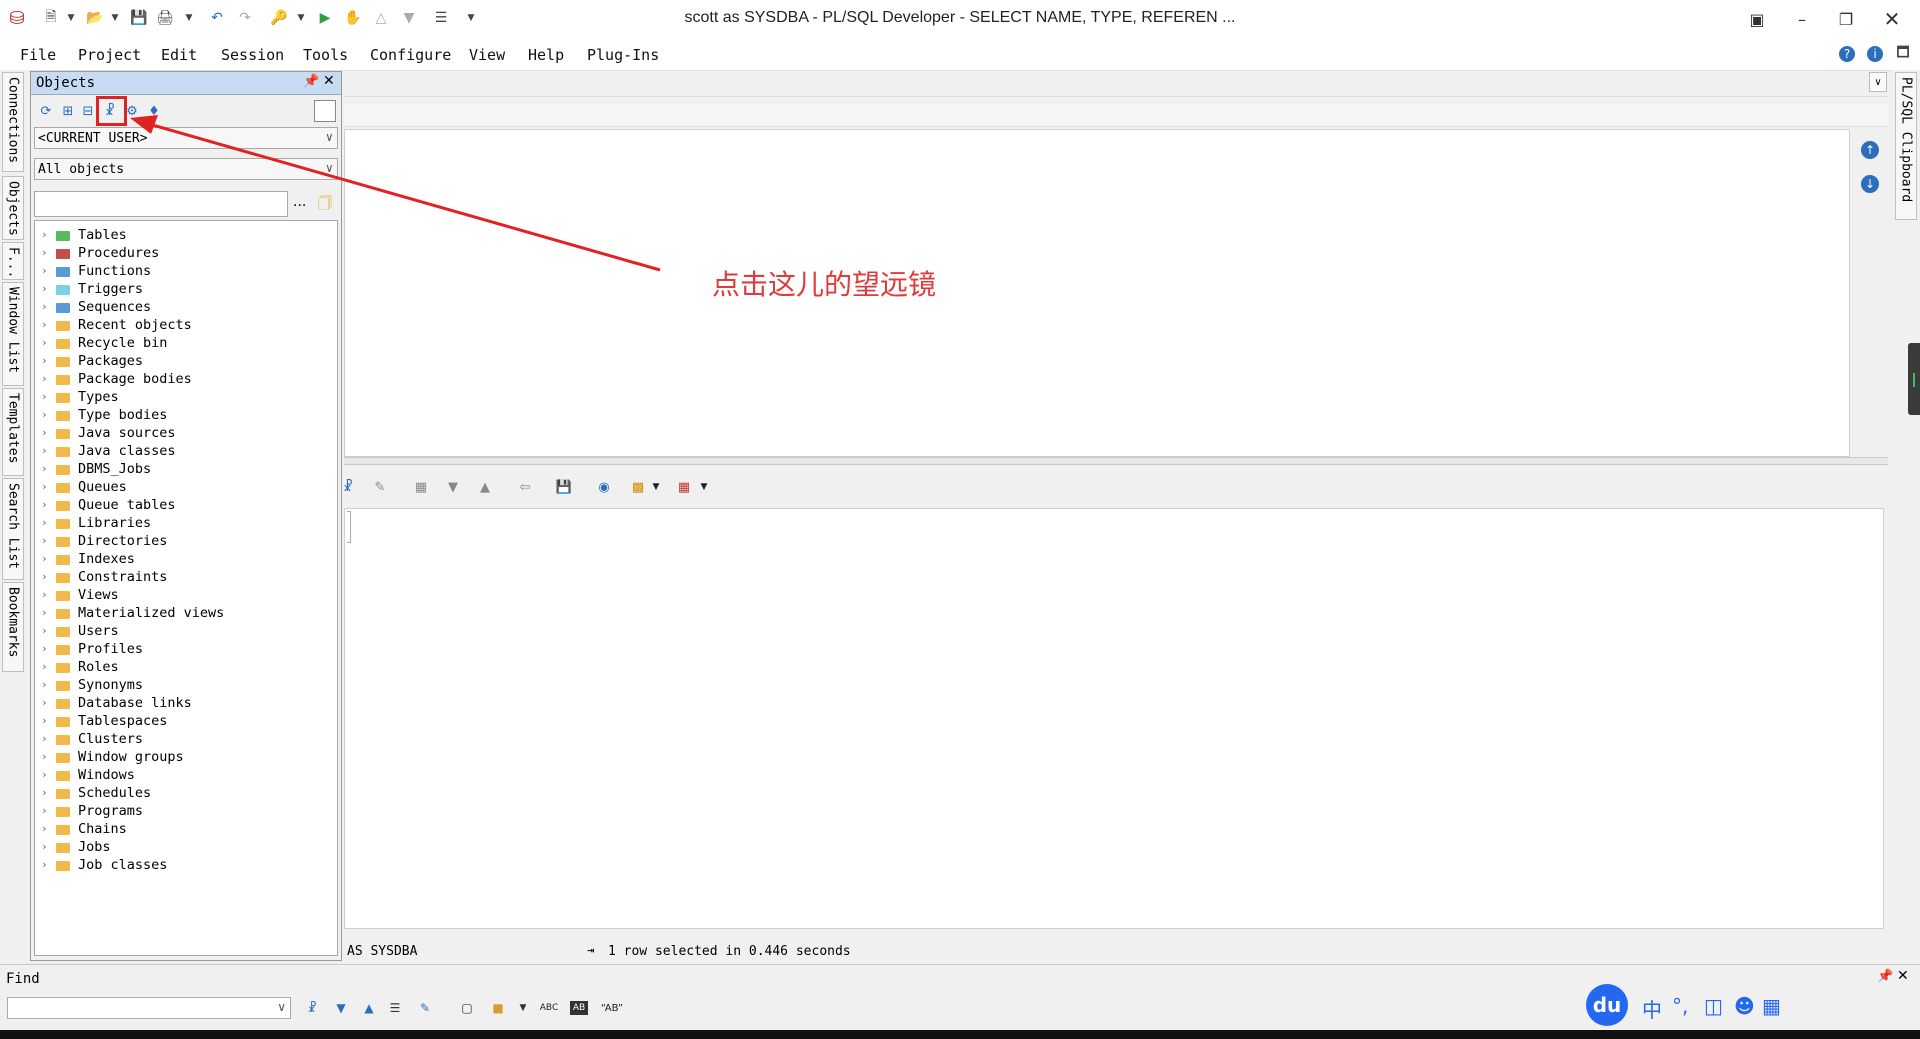 The width and height of the screenshot is (1920, 1039). Describe the element at coordinates (1875, 54) in the screenshot. I see `info-icon: i` at that location.